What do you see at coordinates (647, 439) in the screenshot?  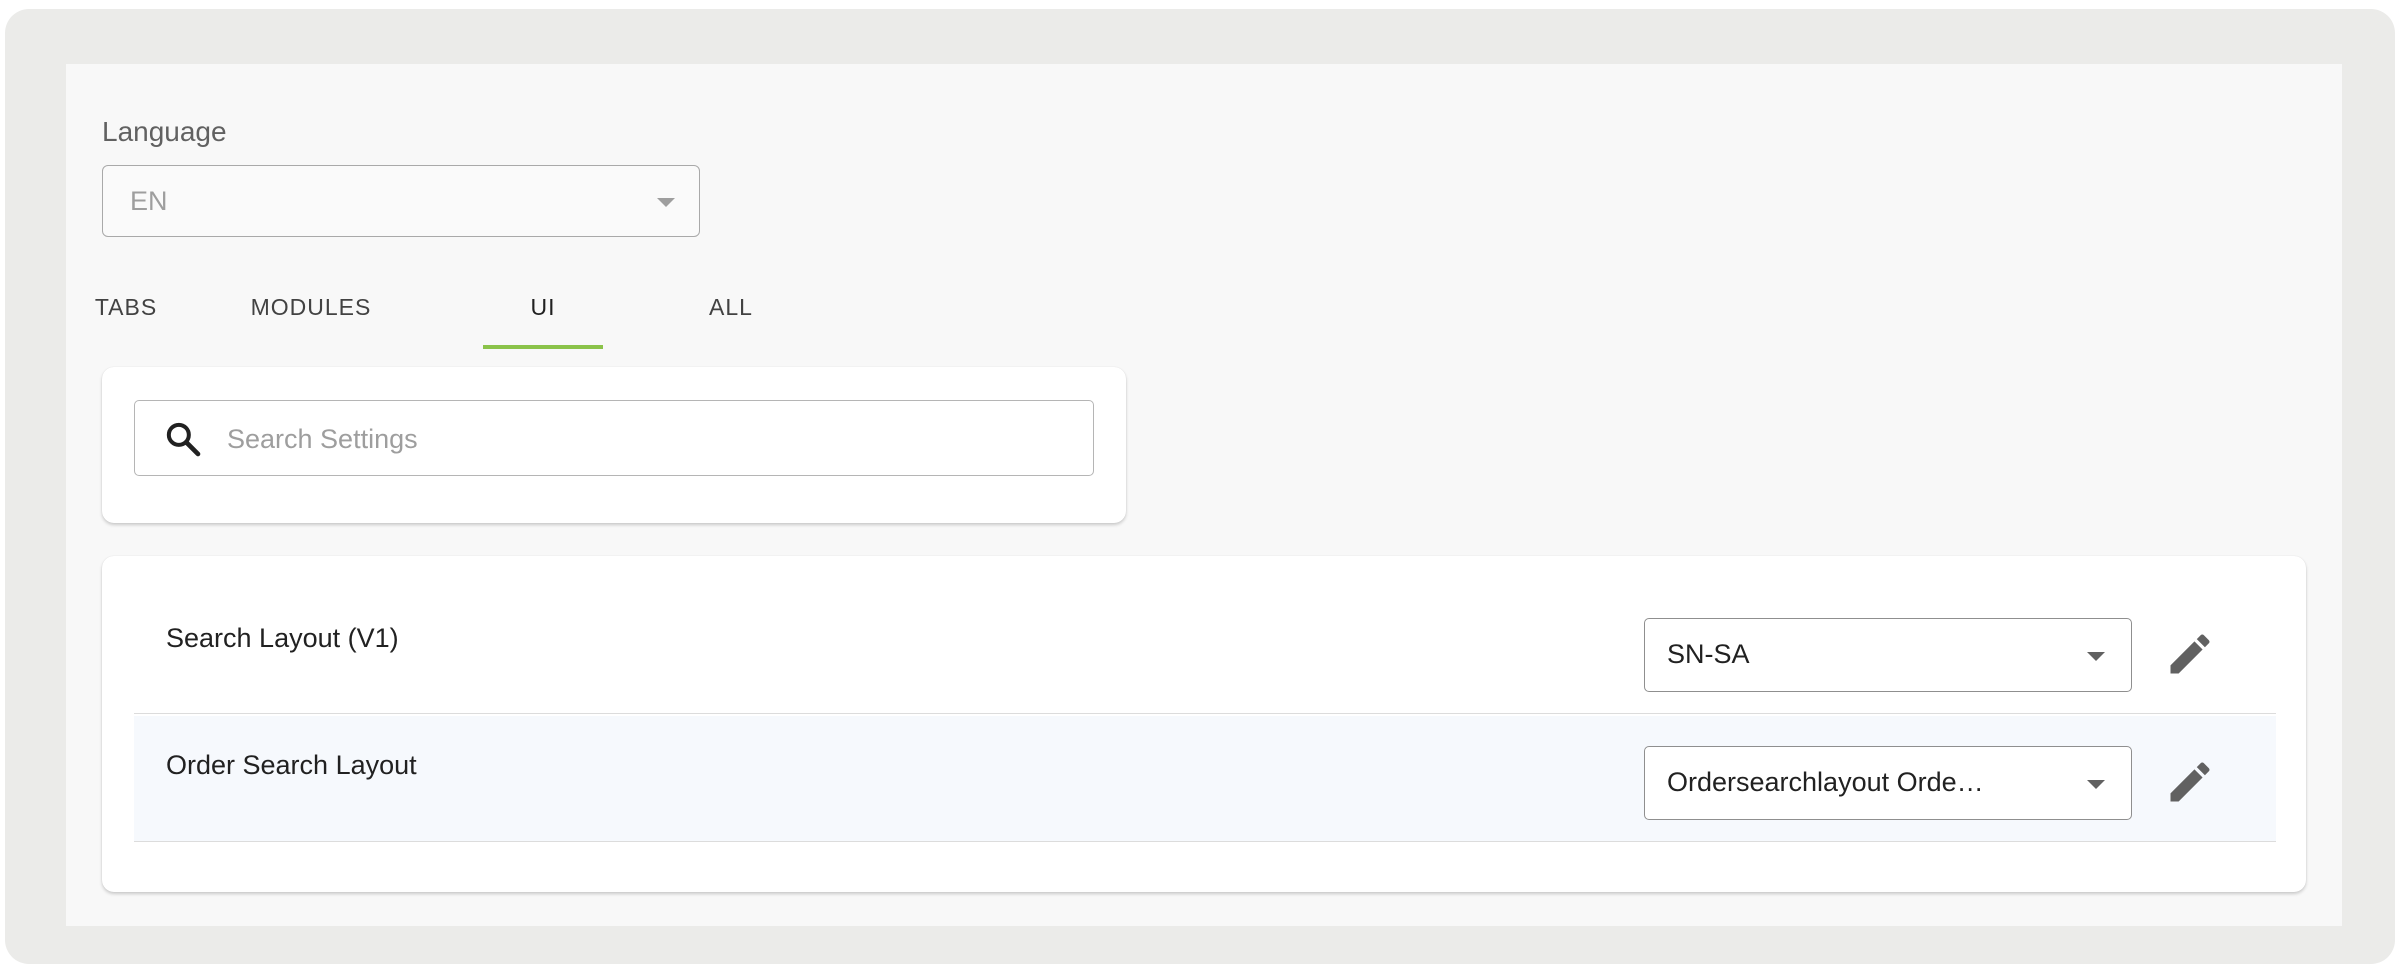 I see `search-input` at bounding box center [647, 439].